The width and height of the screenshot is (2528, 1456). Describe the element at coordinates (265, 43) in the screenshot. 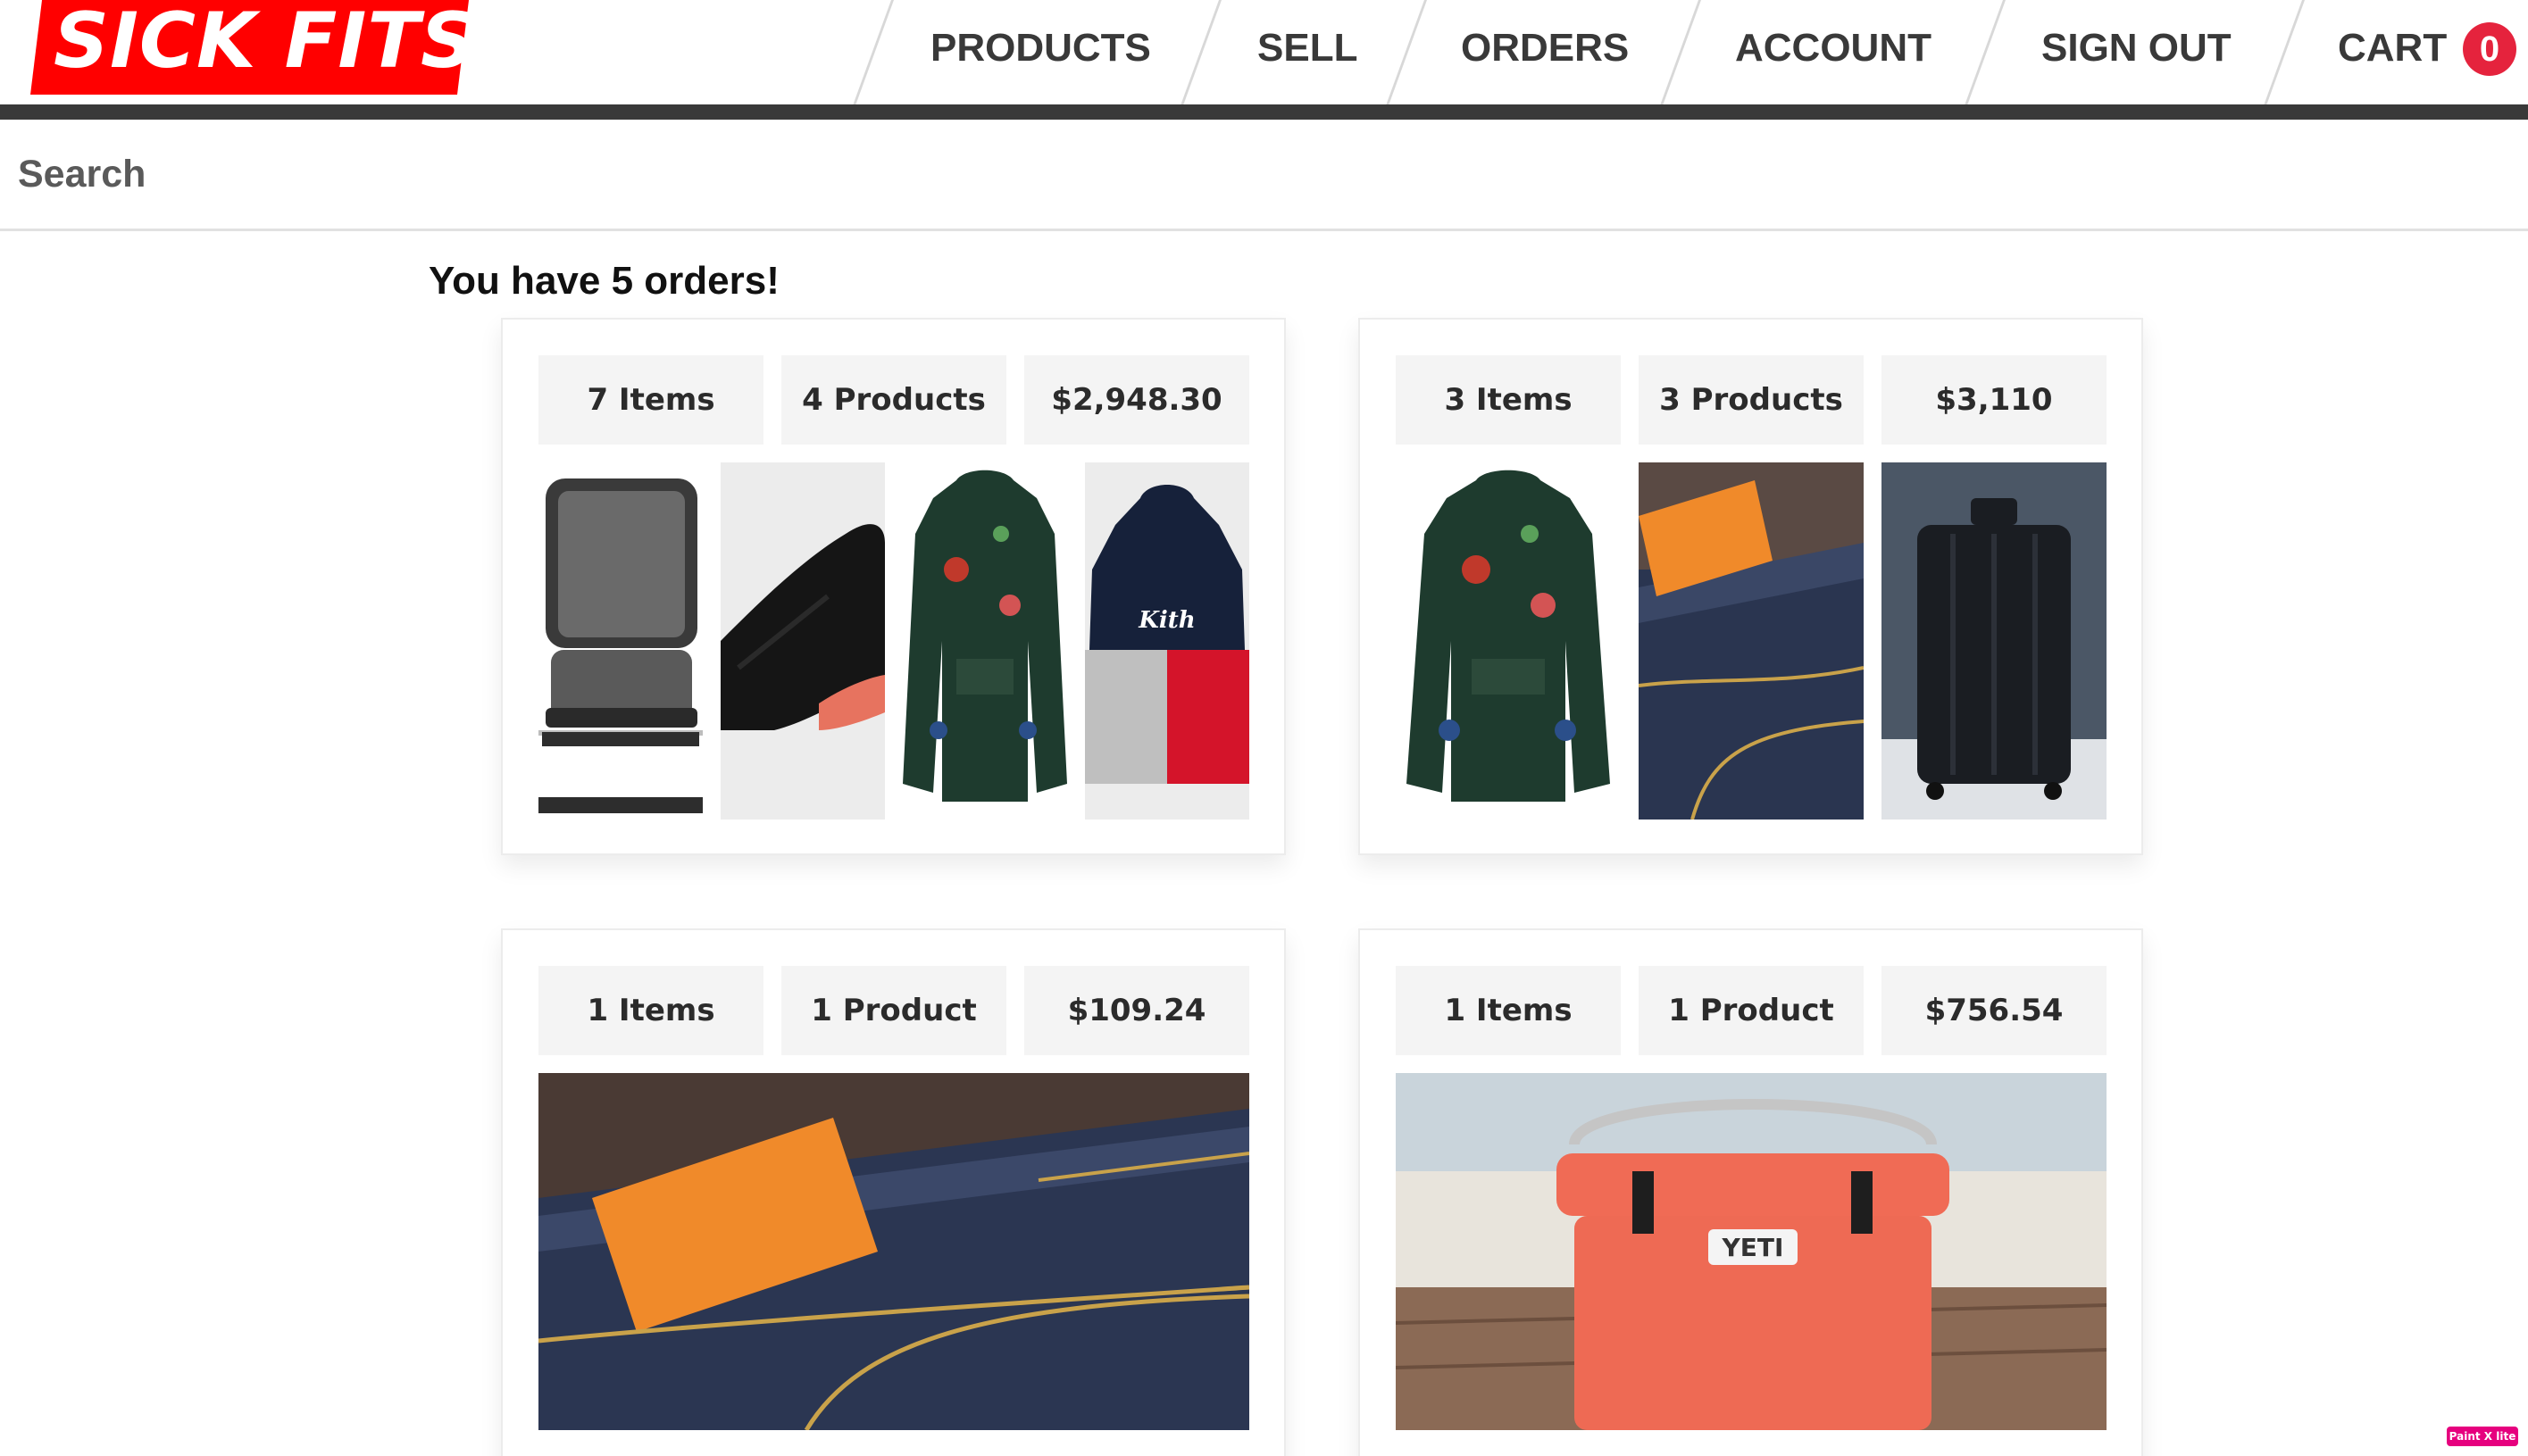

I see `logo-text: SICK FITS` at that location.